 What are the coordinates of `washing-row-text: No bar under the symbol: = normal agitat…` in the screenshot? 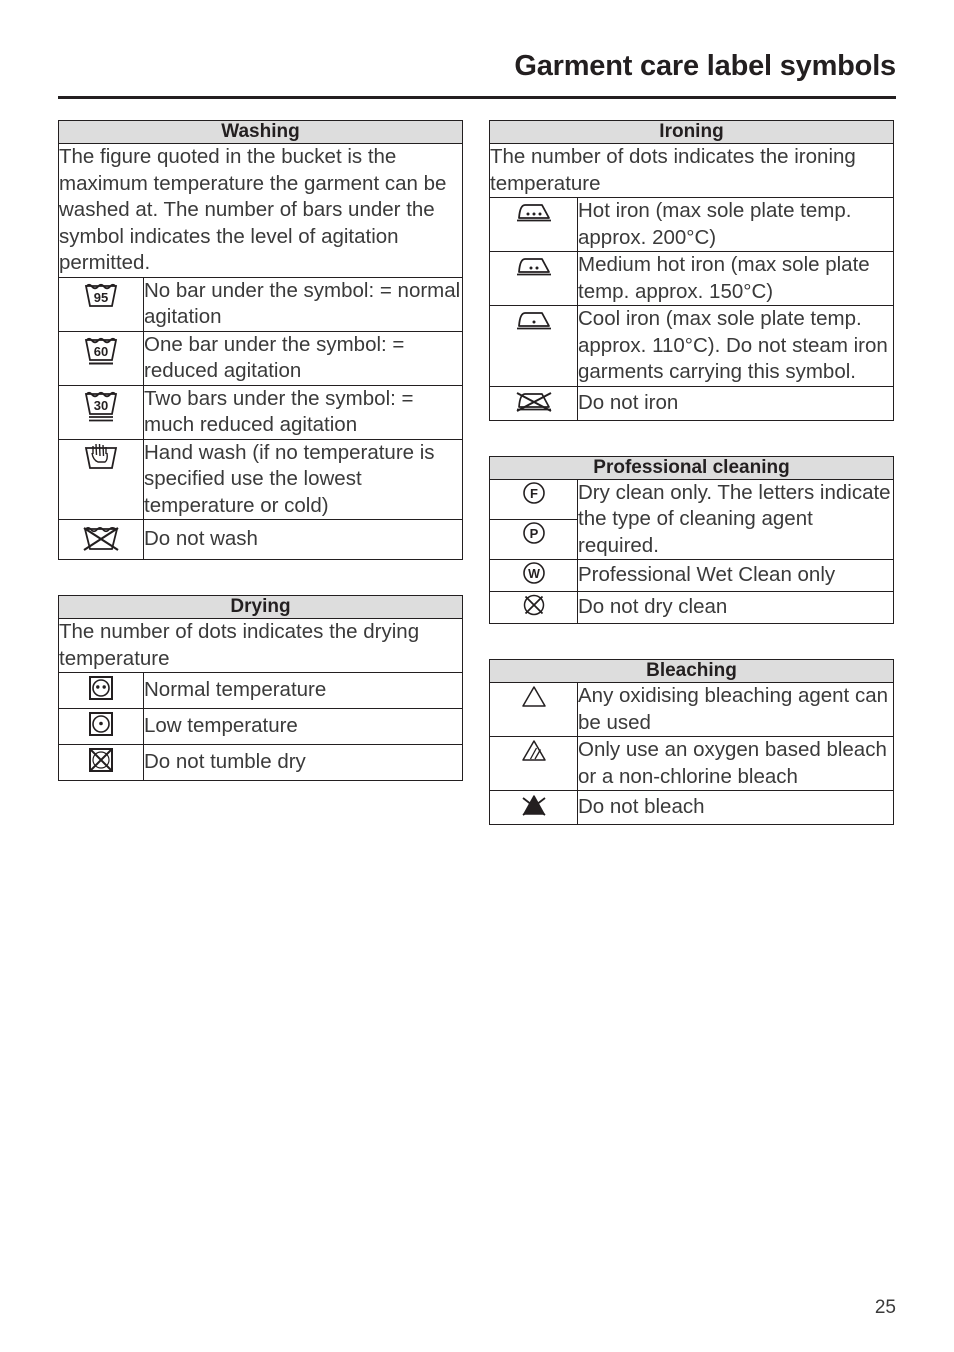 It's located at (303, 304).